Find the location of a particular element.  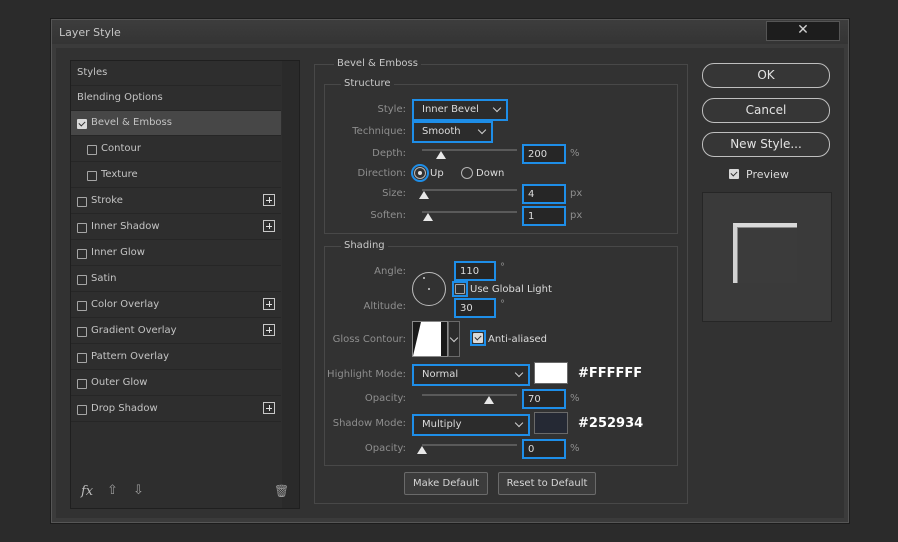

close-button: ✕ is located at coordinates (803, 31).